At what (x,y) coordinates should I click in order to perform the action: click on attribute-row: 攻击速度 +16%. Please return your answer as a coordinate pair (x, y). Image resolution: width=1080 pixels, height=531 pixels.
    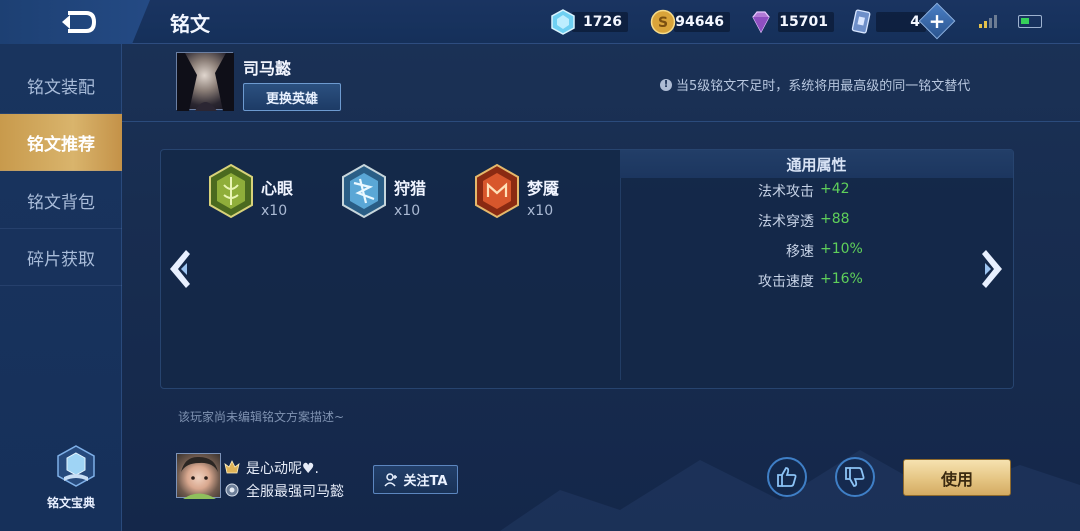
    Looking at the image, I should click on (830, 281).